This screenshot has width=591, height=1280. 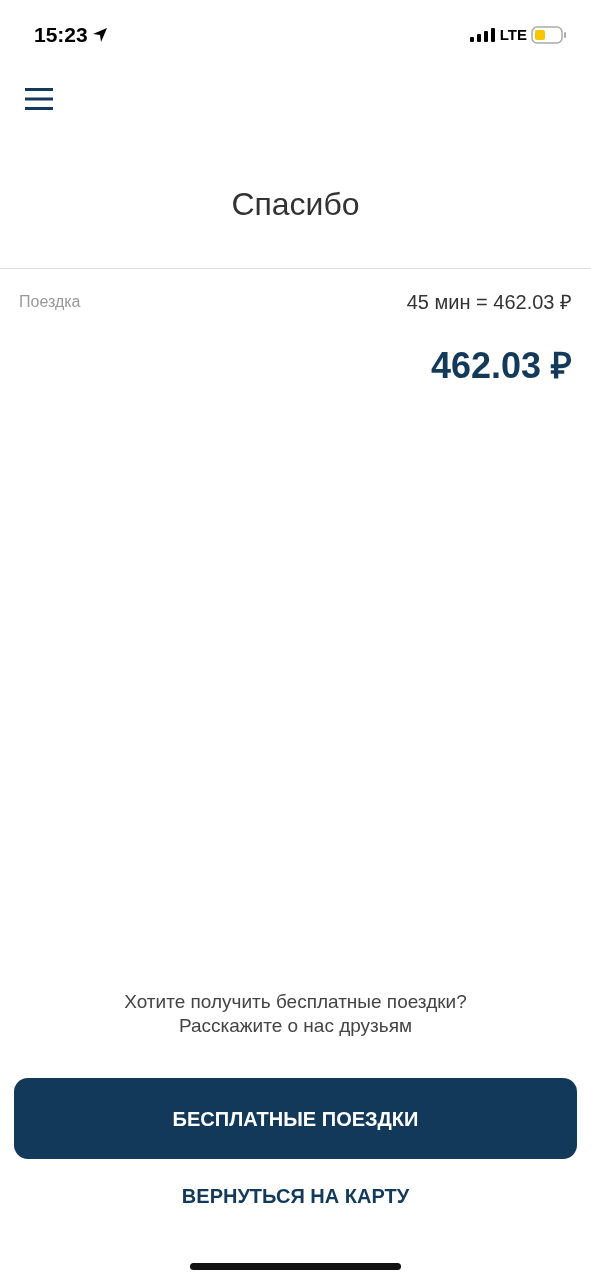 What do you see at coordinates (99, 35) in the screenshot?
I see `location-arrow-icon` at bounding box center [99, 35].